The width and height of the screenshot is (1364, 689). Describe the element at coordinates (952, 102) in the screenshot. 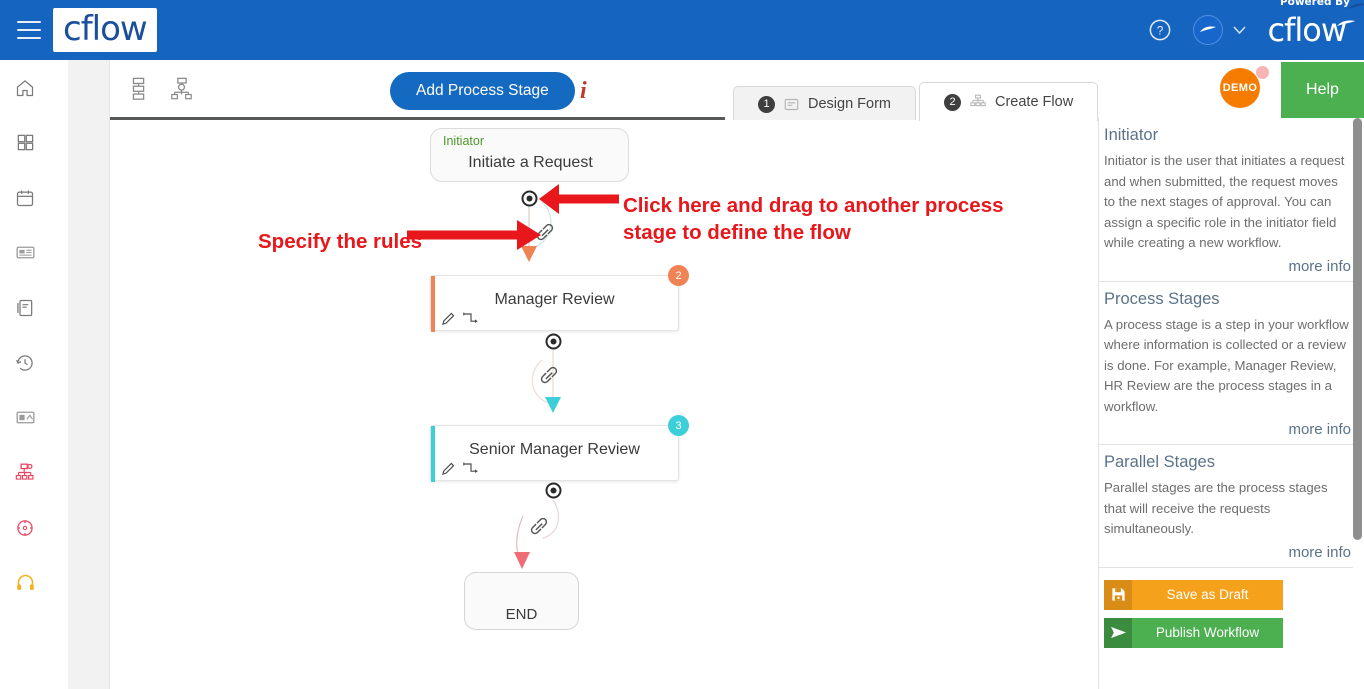

I see `tab-create-flow-number: 2` at that location.